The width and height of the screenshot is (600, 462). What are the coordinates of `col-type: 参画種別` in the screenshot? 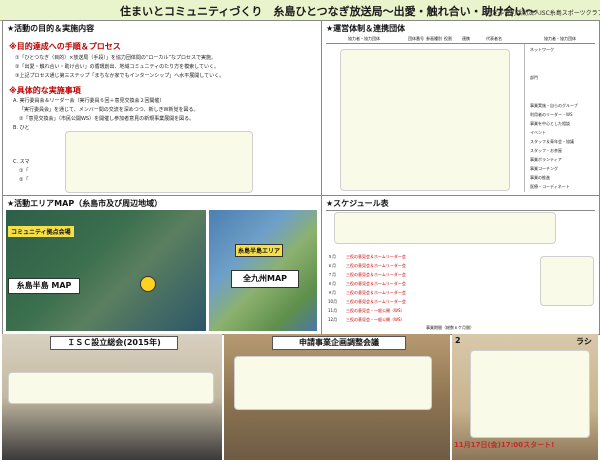 It's located at (434, 38).